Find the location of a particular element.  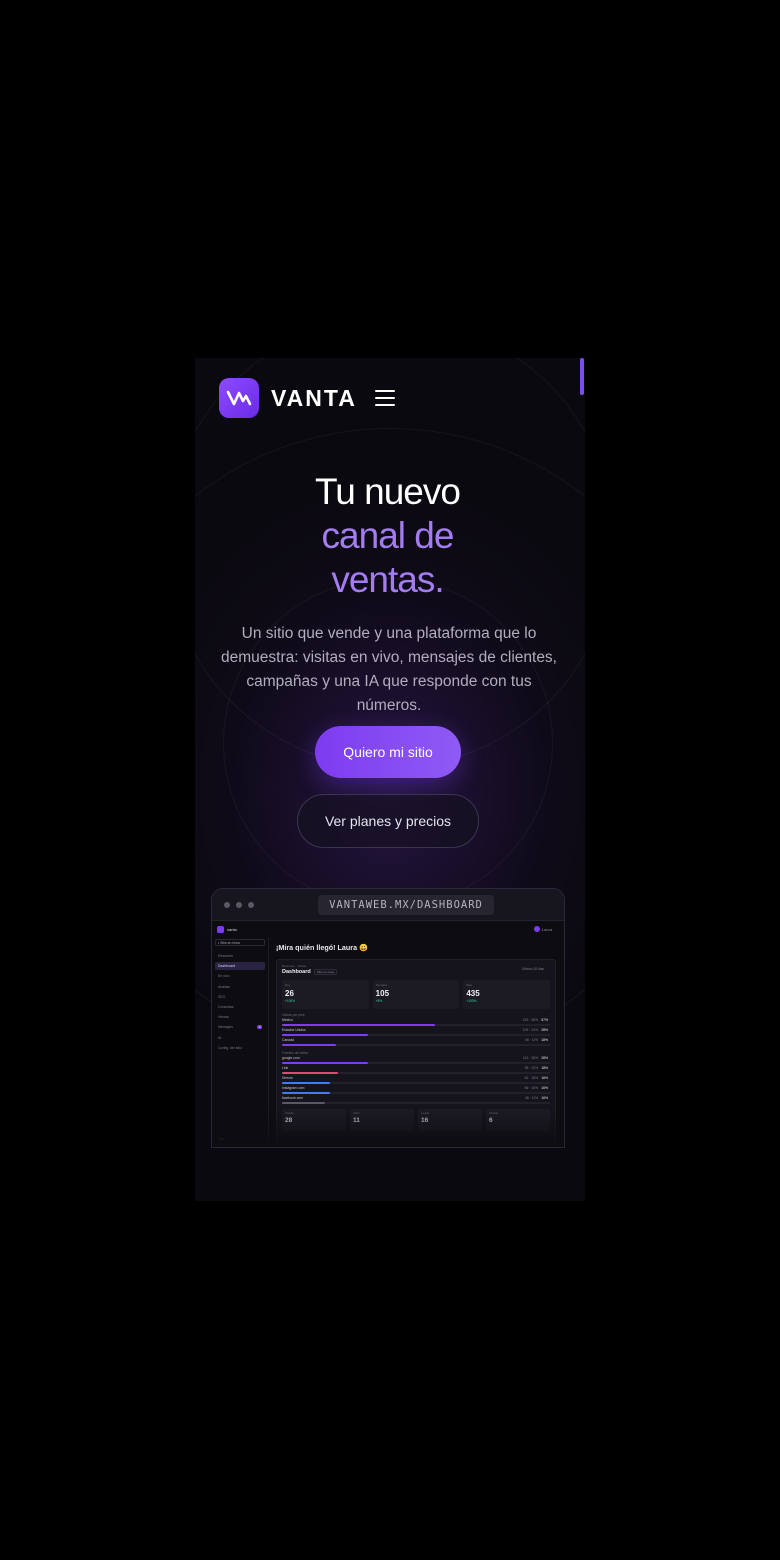

row-name: google.com is located at coordinates (291, 1058).